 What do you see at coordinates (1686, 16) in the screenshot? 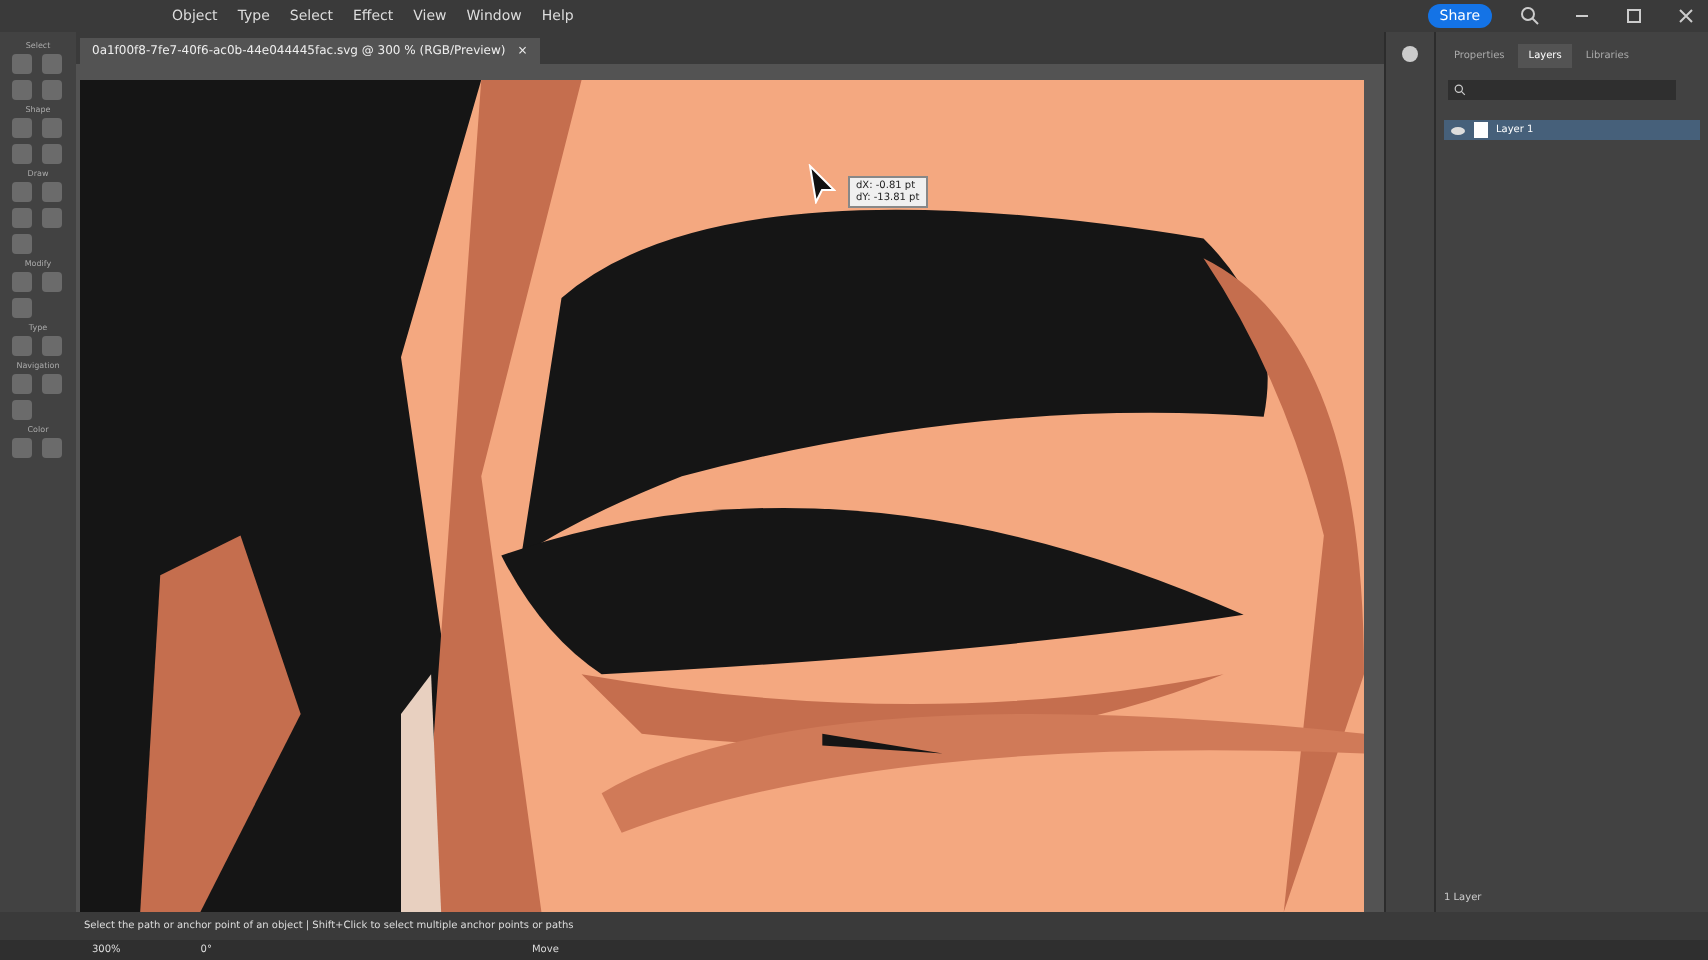
I see `close-icon` at bounding box center [1686, 16].